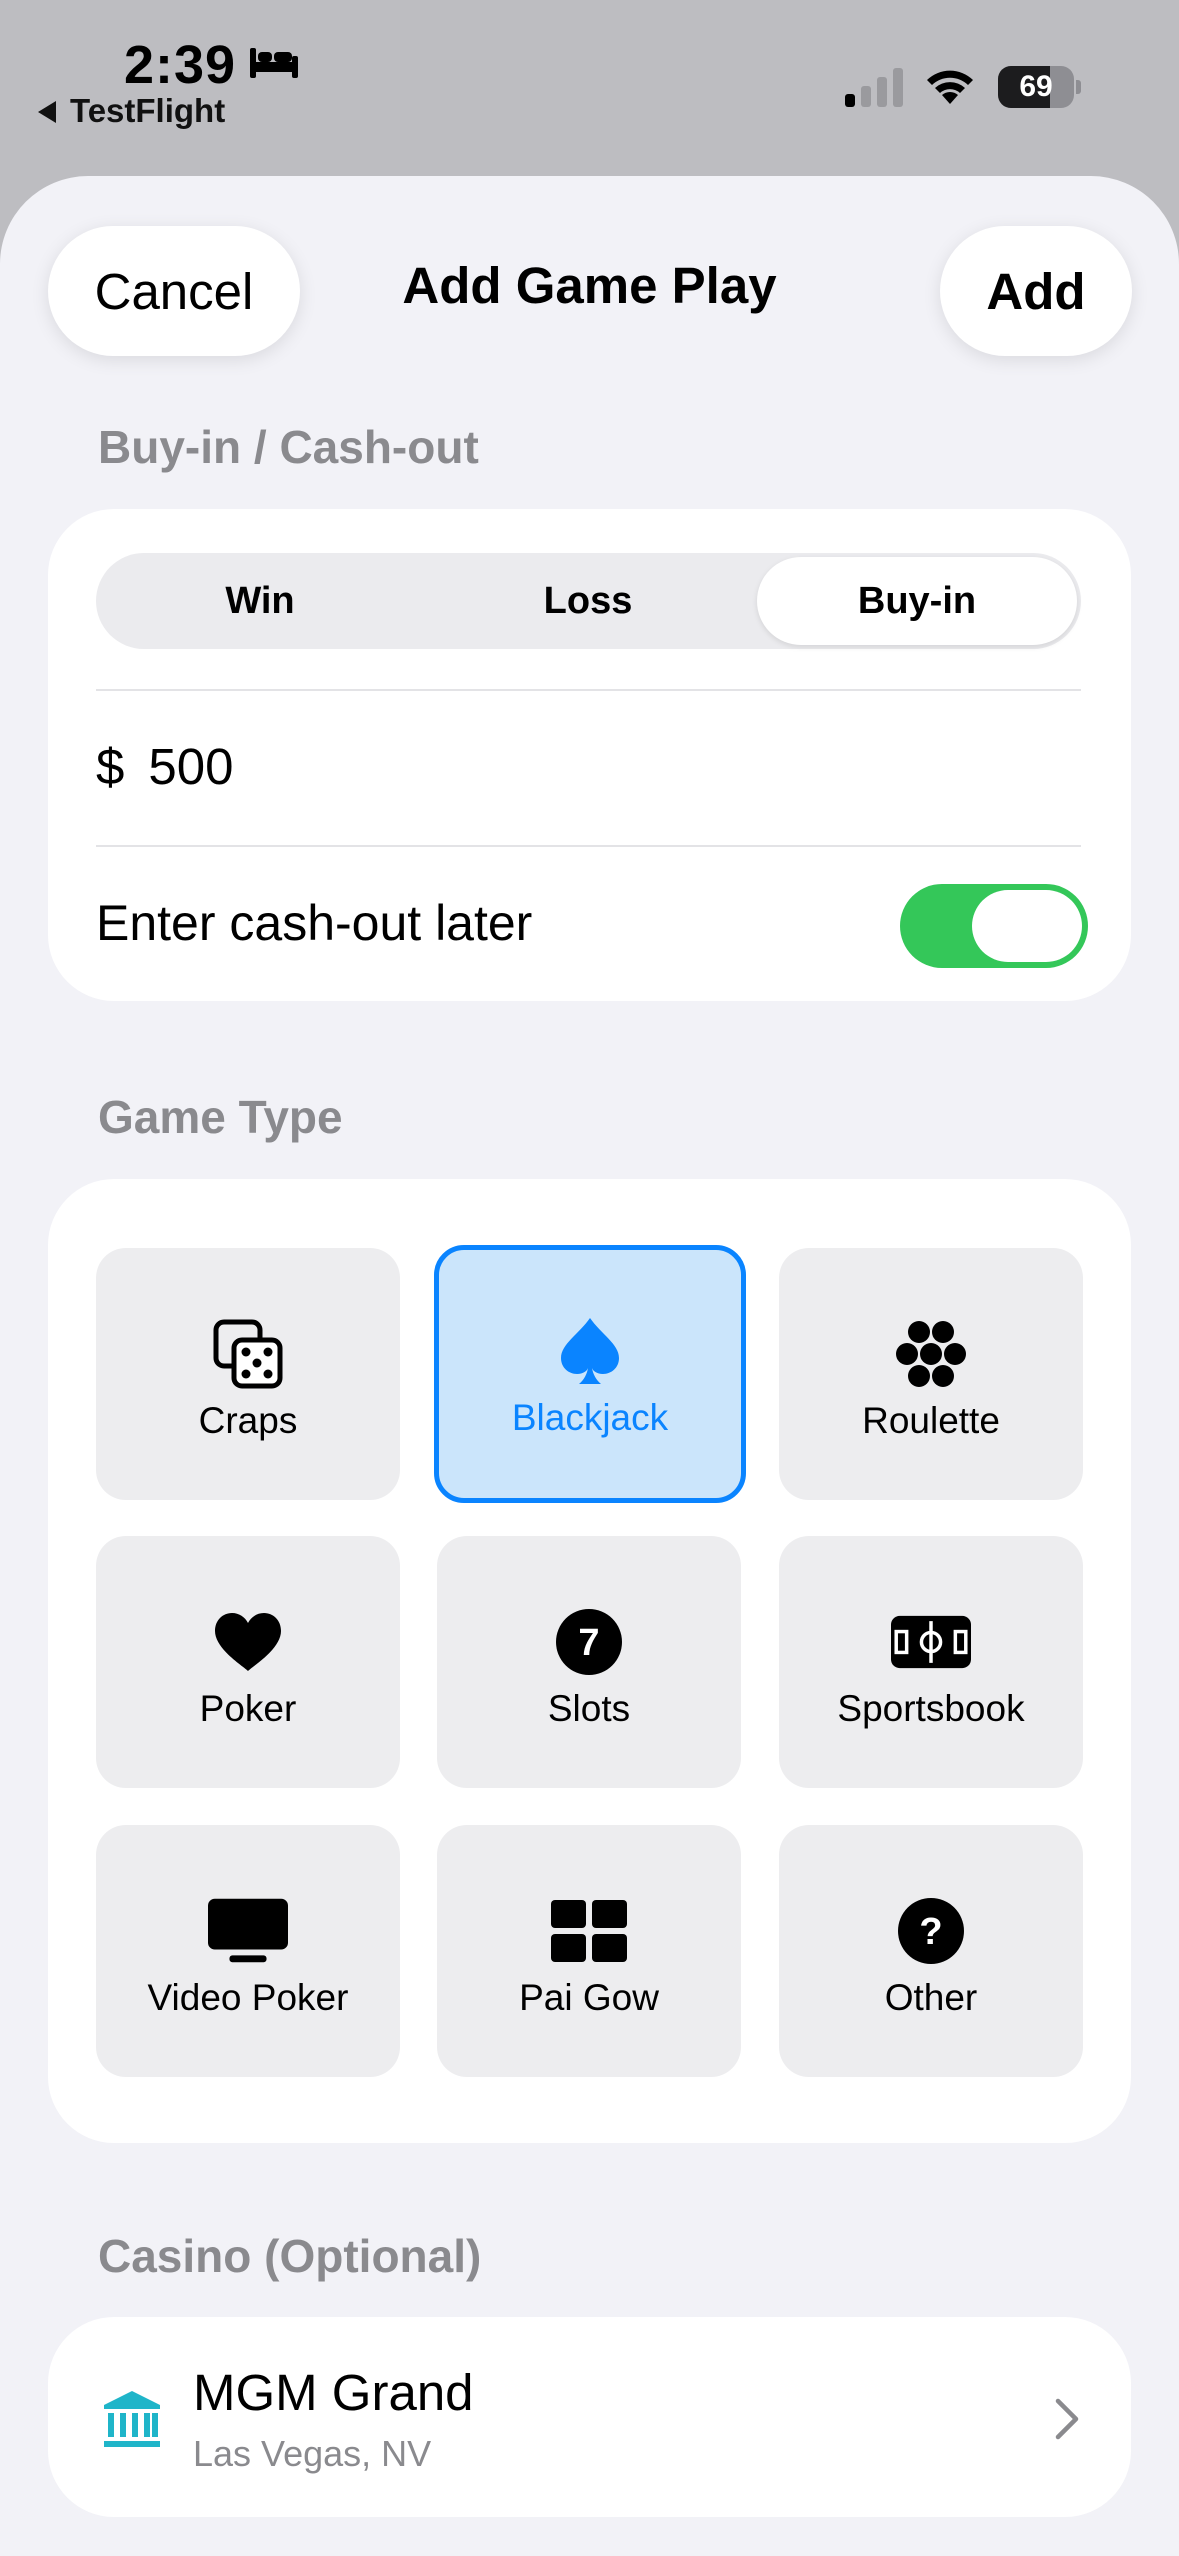 The image size is (1179, 2556). What do you see at coordinates (314, 923) in the screenshot?
I see `cashout-later-label: Enter cash-out later` at bounding box center [314, 923].